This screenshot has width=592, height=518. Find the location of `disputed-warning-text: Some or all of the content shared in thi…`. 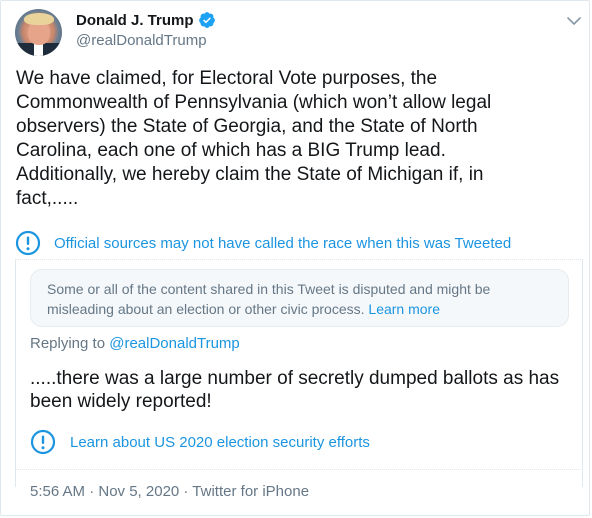

disputed-warning-text: Some or all of the content shared in thi… is located at coordinates (302, 299).